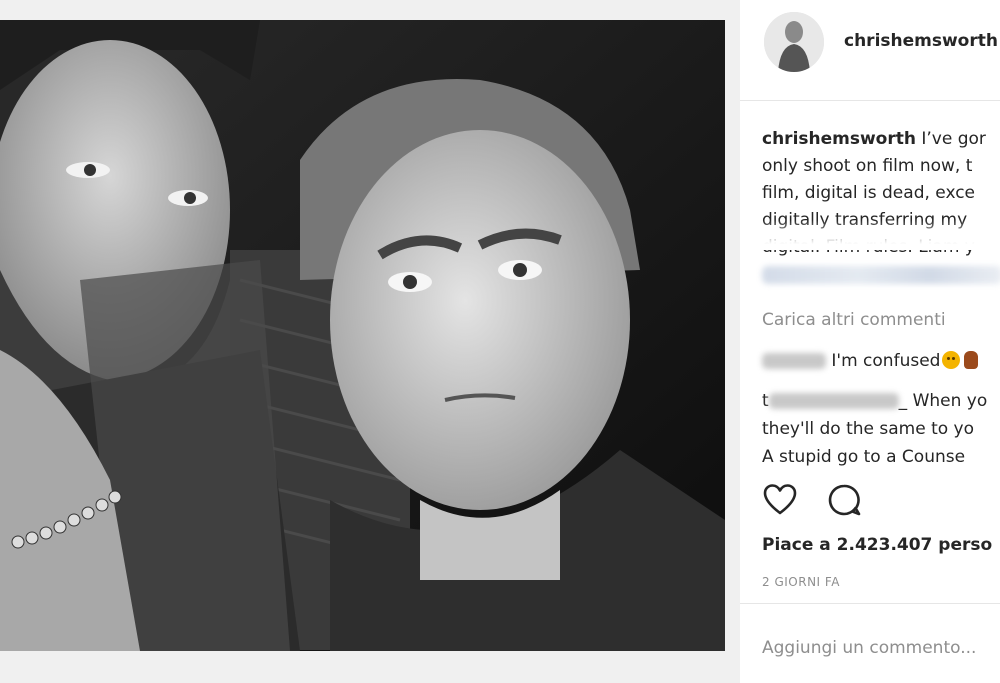 The width and height of the screenshot is (1000, 683). Describe the element at coordinates (867, 166) in the screenshot. I see `caption-line-2: only shoot on film now, t` at that location.